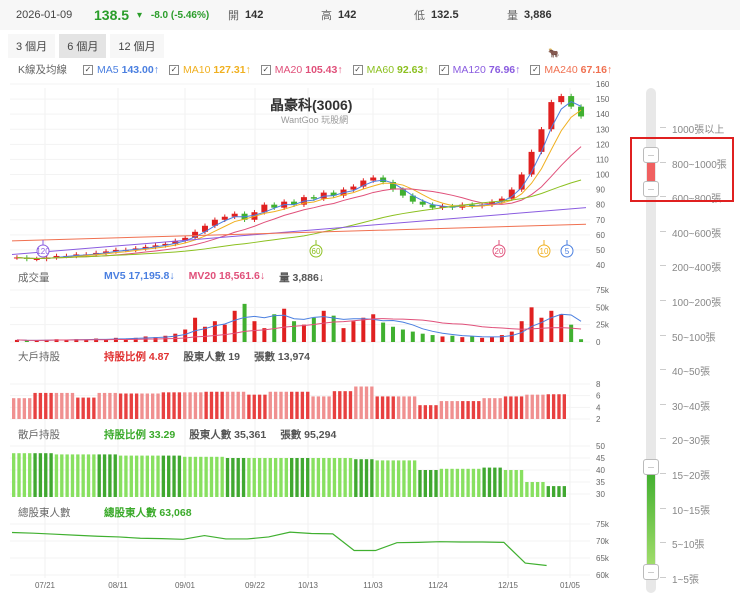 This screenshot has width=740, height=593. Describe the element at coordinates (691, 509) in the screenshot. I see `slider-label: 10~15張` at that location.